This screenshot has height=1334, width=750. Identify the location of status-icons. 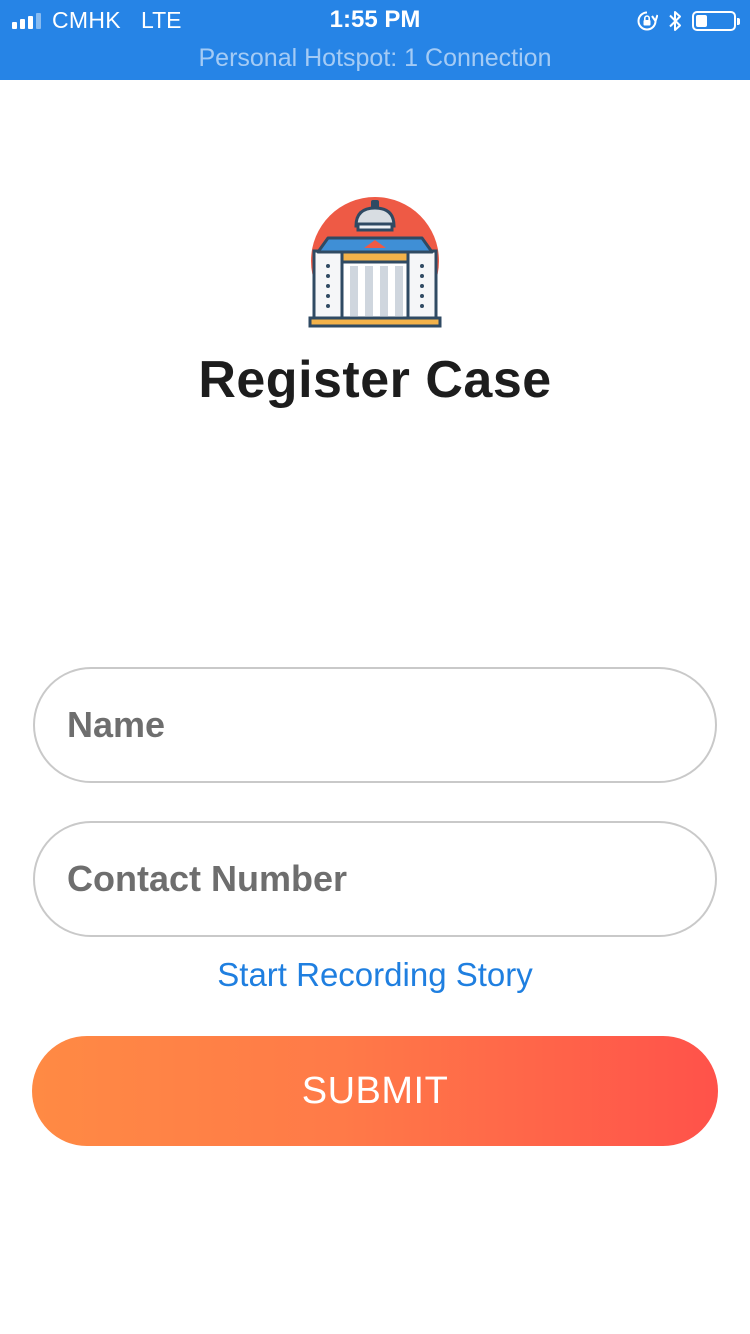
(688, 21).